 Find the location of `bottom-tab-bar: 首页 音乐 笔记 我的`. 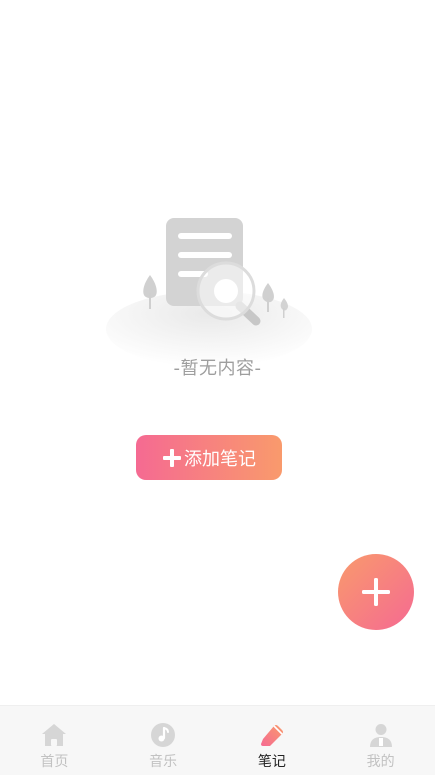

bottom-tab-bar: 首页 音乐 笔记 我的 is located at coordinates (217, 740).